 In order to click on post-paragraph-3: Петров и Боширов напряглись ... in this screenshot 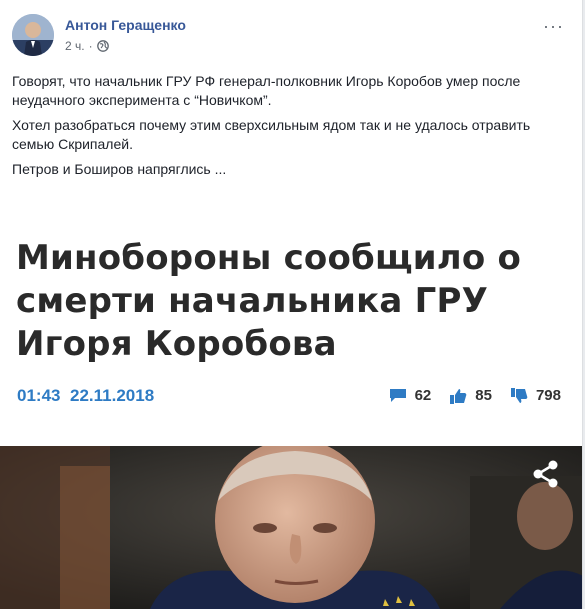, I will do `click(119, 169)`.